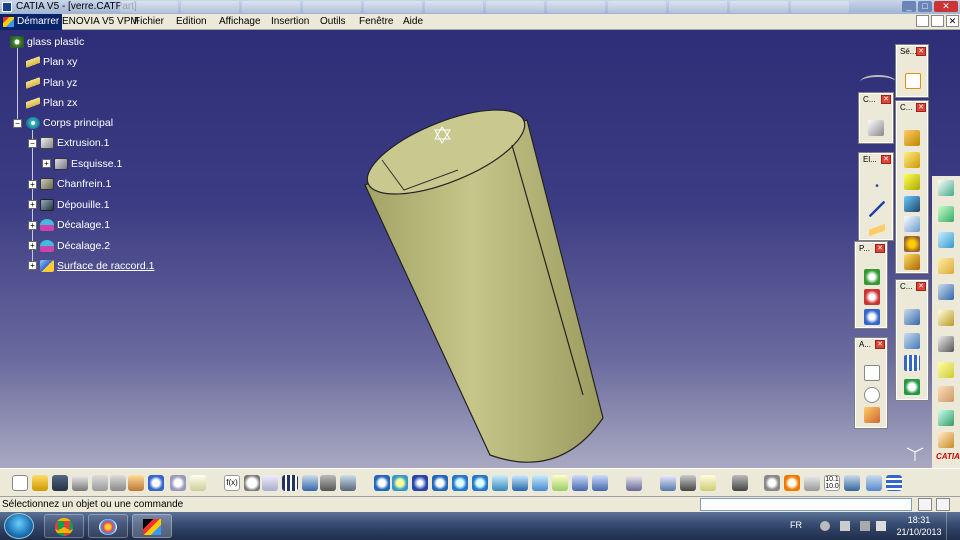 The width and height of the screenshot is (960, 540). I want to click on apply-material-icon, so click(872, 277).